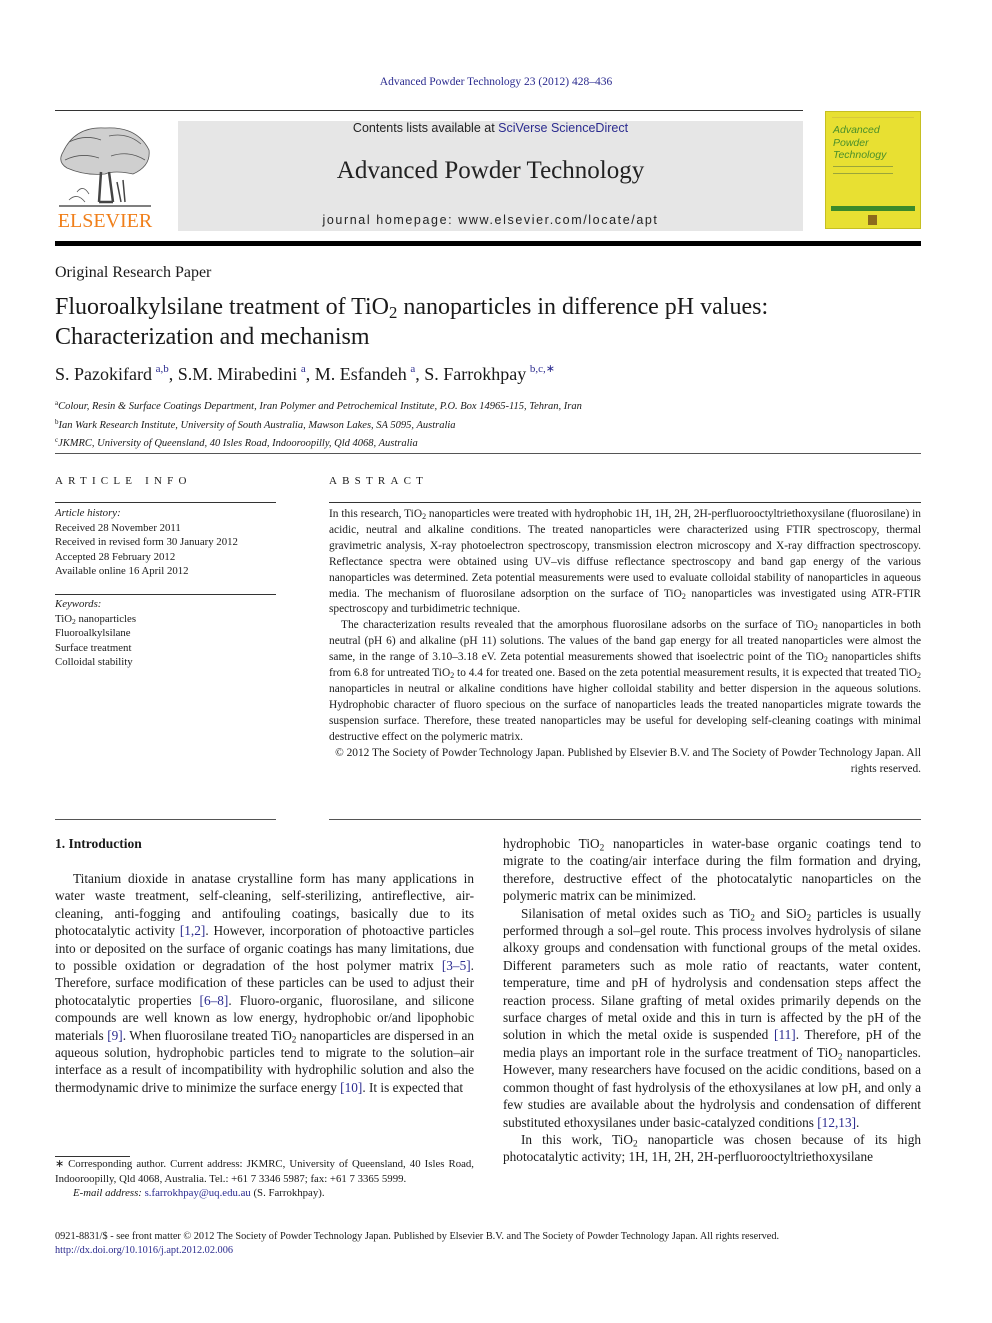 Image resolution: width=992 pixels, height=1323 pixels. What do you see at coordinates (96, 619) in the screenshot?
I see `keyword: TiO2 nanoparticles` at bounding box center [96, 619].